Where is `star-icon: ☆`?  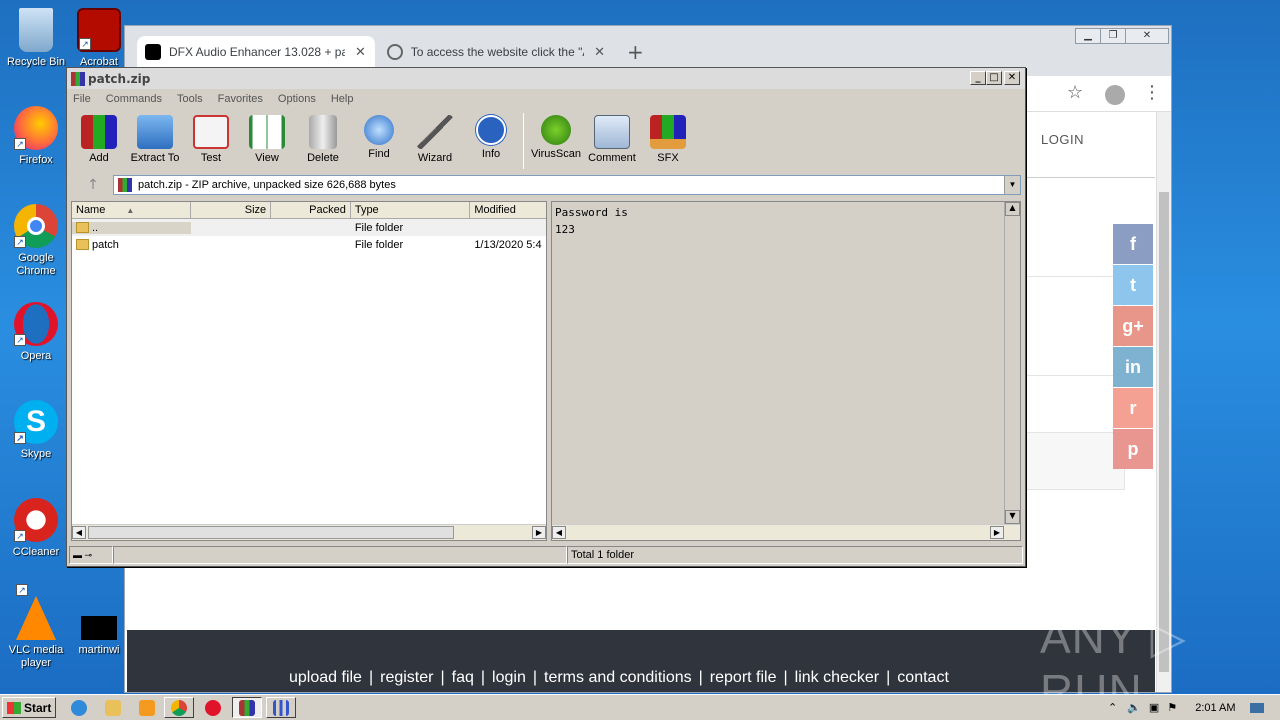 star-icon: ☆ is located at coordinates (1075, 92).